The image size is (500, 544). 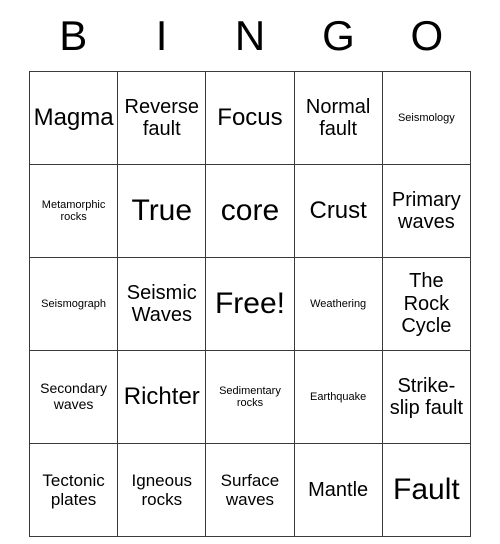 What do you see at coordinates (162, 490) in the screenshot?
I see `bingo-cell: Igneous rocks` at bounding box center [162, 490].